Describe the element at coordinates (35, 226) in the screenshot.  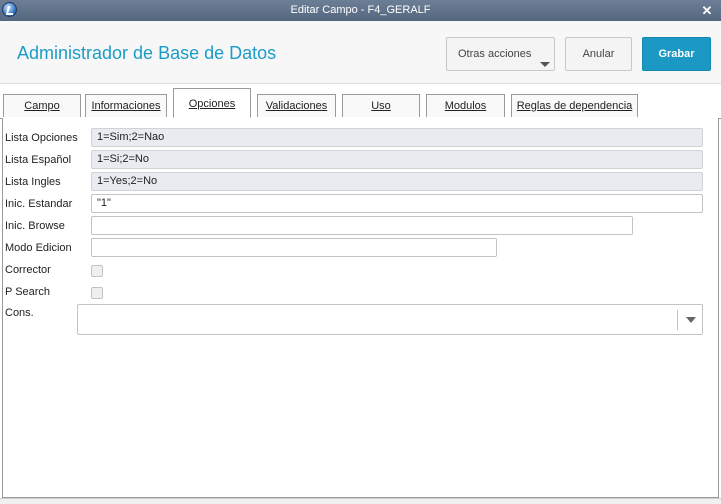
I see `inic-browse-label: Inic. Browse` at that location.